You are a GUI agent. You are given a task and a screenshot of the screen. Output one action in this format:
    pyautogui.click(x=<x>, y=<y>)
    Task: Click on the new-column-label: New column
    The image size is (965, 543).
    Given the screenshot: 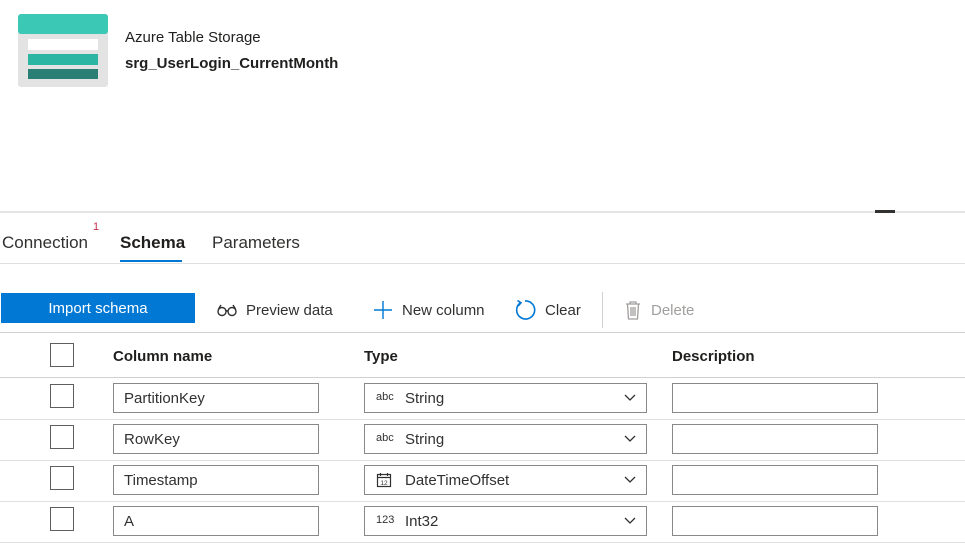 What is the action you would take?
    pyautogui.click(x=443, y=310)
    